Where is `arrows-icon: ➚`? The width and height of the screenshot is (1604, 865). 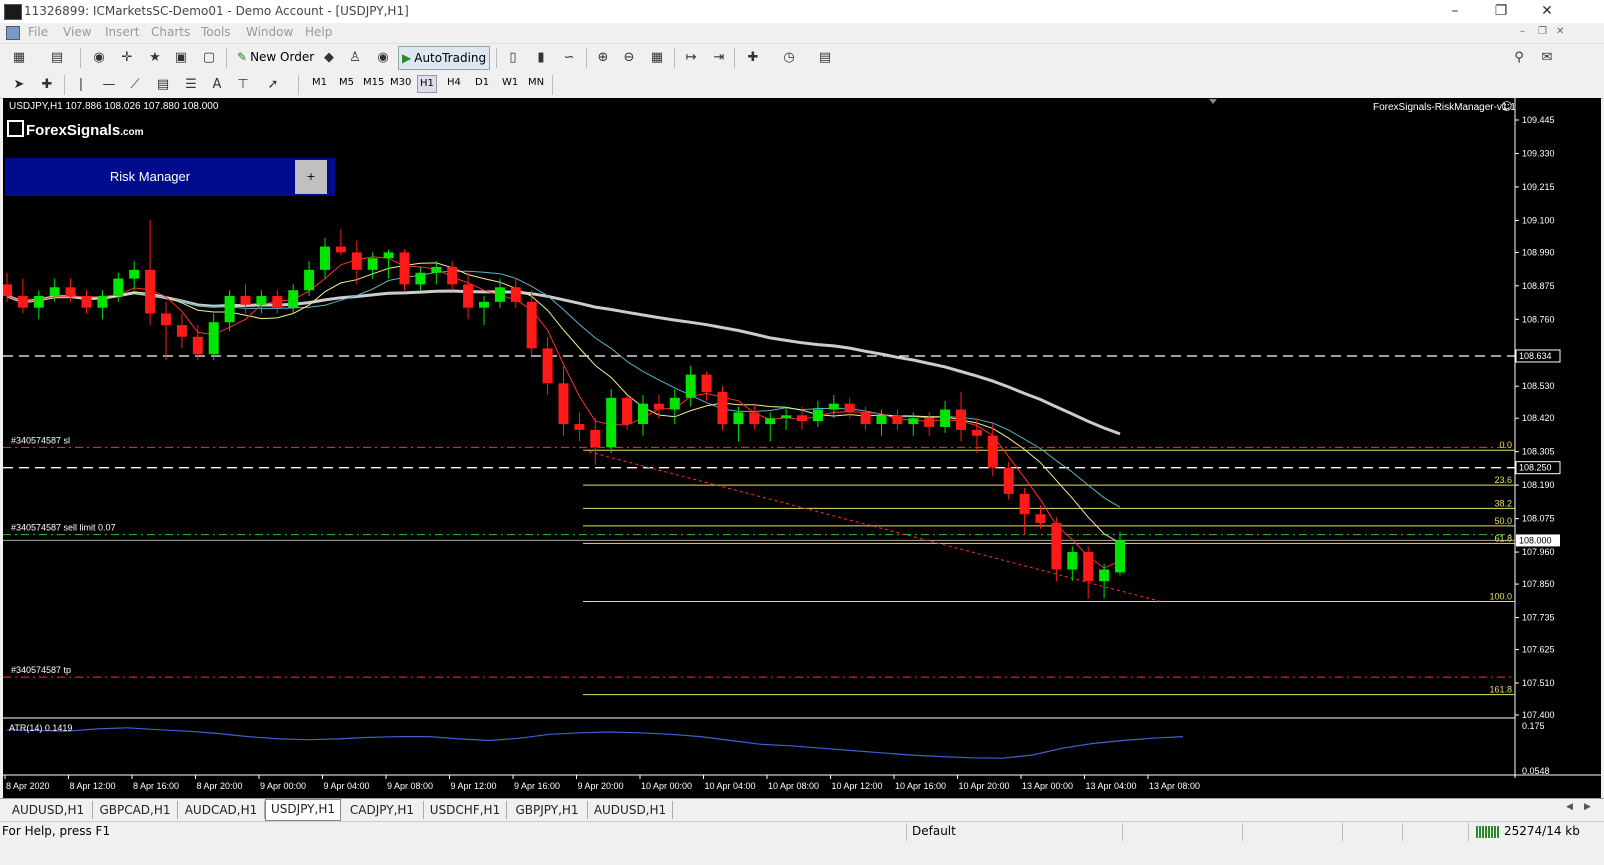
arrows-icon: ➚ is located at coordinates (273, 84).